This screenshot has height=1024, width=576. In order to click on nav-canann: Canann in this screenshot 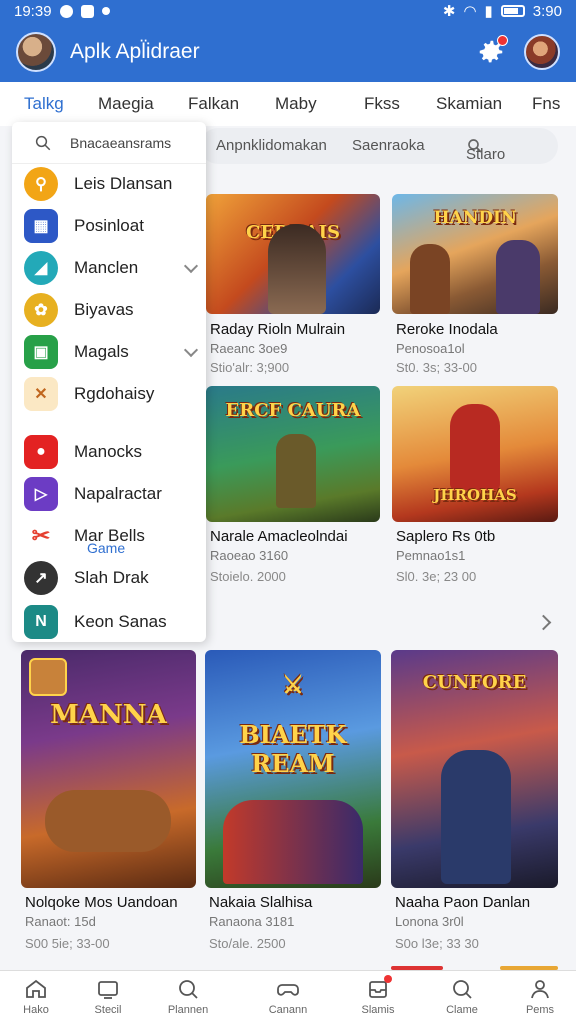, I will do `click(288, 996)`.